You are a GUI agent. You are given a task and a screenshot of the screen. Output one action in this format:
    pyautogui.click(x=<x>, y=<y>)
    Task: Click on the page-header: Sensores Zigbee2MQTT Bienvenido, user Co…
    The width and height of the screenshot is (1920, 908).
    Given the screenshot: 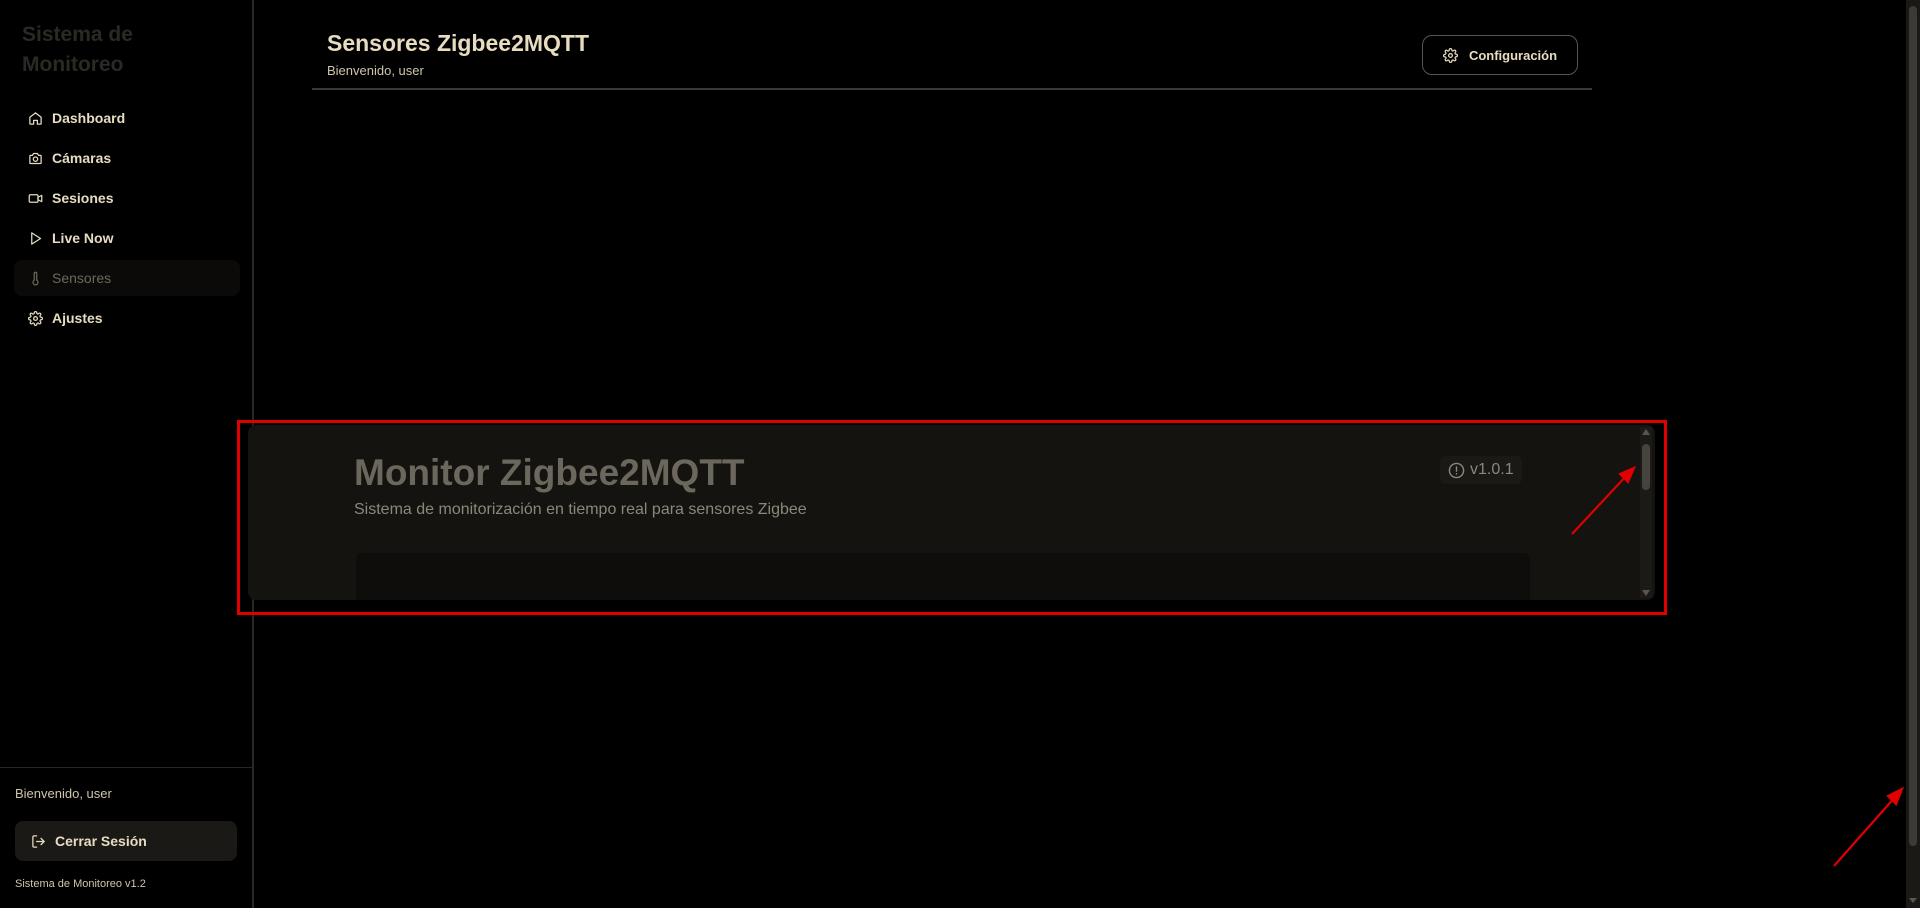 What is the action you would take?
    pyautogui.click(x=952, y=60)
    